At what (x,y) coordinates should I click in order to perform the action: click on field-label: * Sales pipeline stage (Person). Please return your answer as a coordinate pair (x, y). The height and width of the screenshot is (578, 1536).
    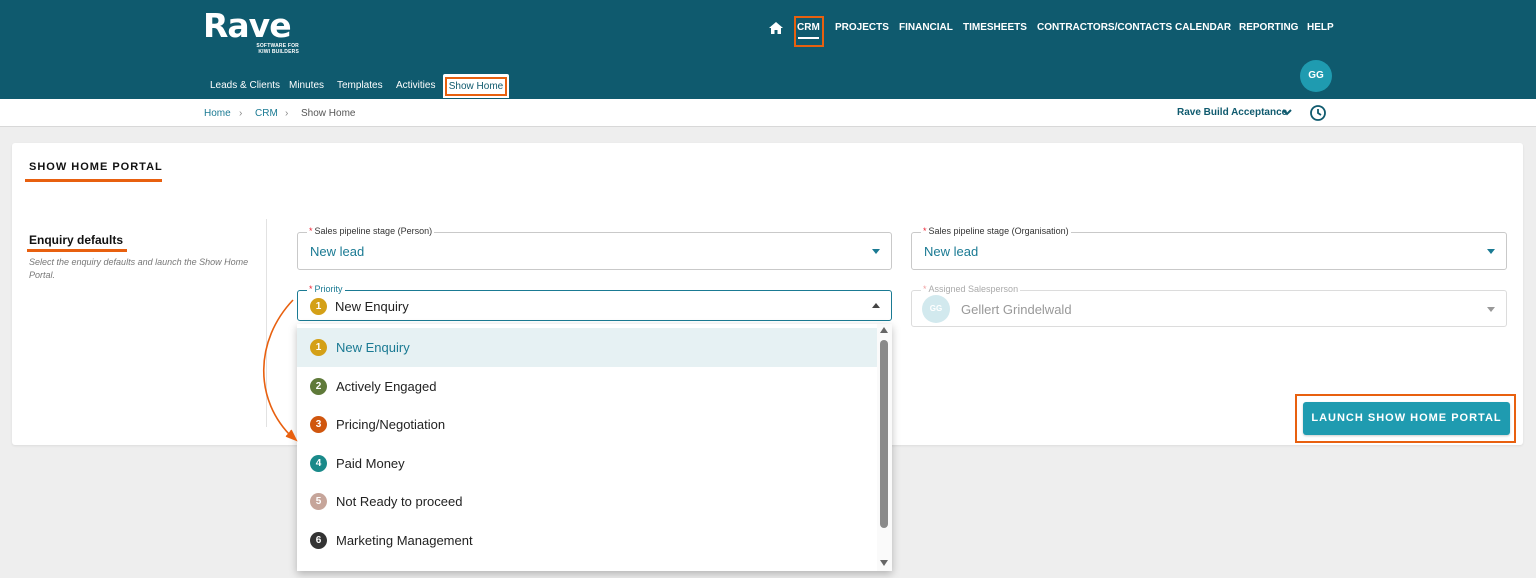
    Looking at the image, I should click on (371, 231).